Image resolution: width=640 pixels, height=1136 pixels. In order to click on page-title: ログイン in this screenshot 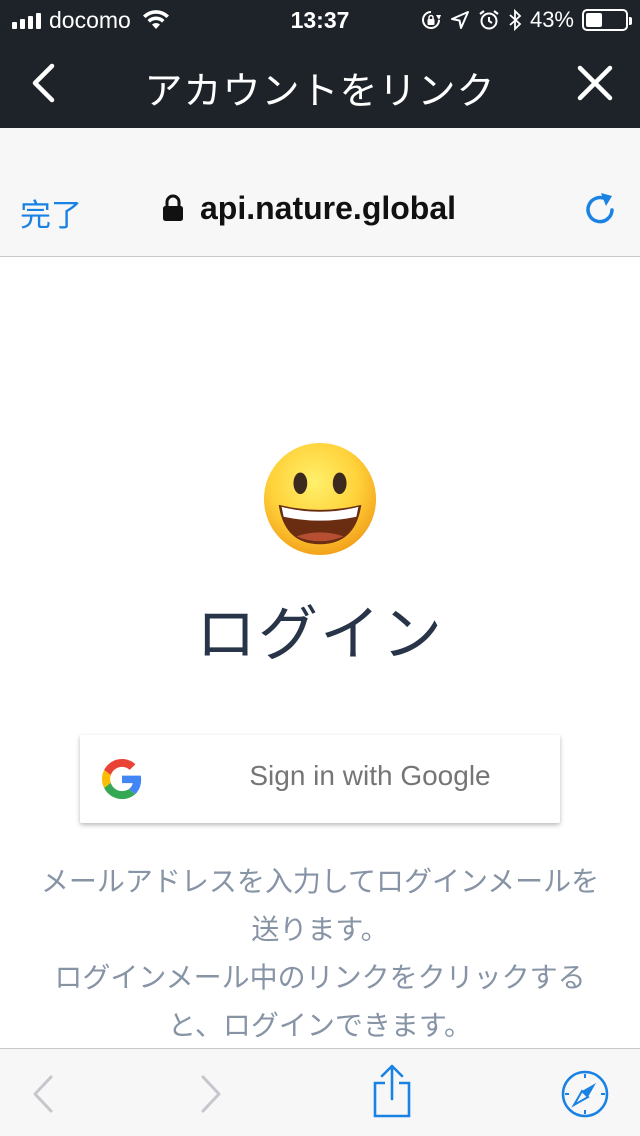, I will do `click(320, 635)`.